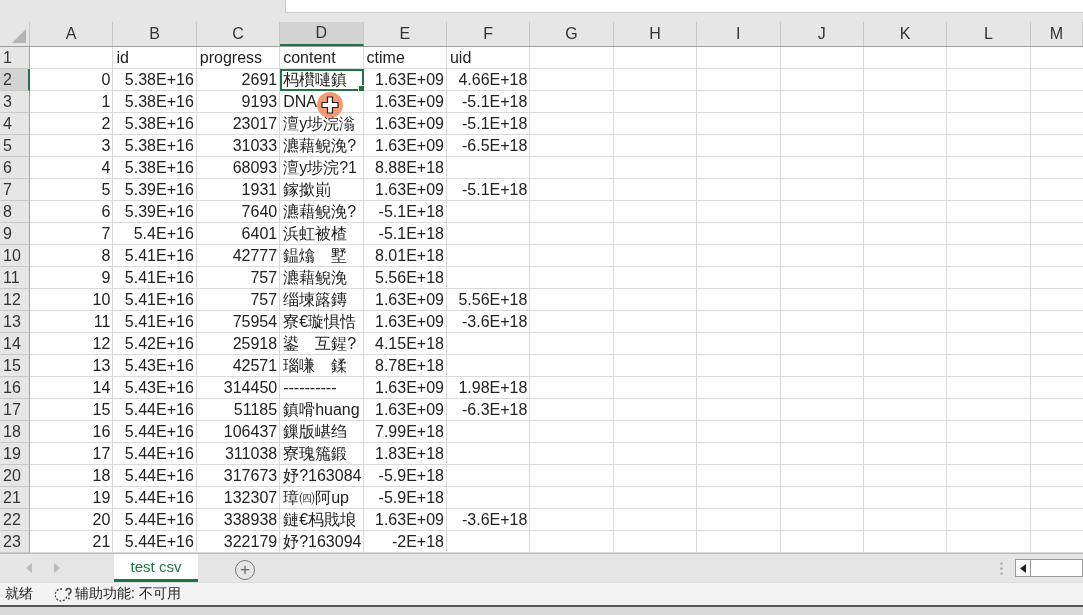 Image resolution: width=1083 pixels, height=615 pixels. Describe the element at coordinates (315, 233) in the screenshot. I see `table-cell-text: 浜虹被楂` at that location.